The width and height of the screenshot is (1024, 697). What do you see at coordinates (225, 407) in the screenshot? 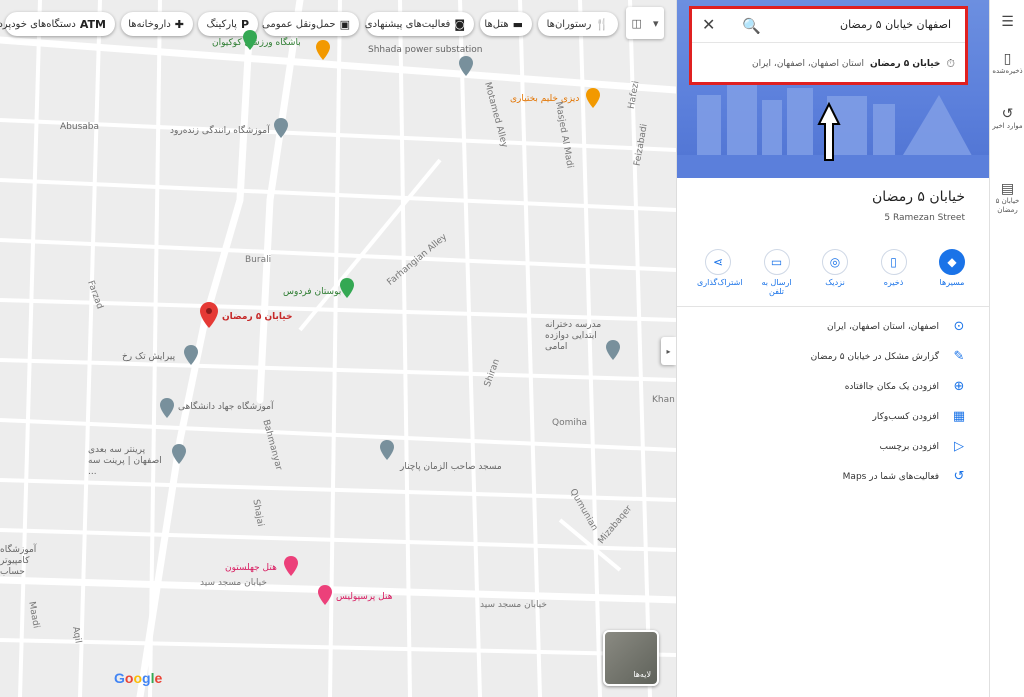
I see `map-label-university: آموزشگاه جهاد دانشگاهی` at bounding box center [225, 407].